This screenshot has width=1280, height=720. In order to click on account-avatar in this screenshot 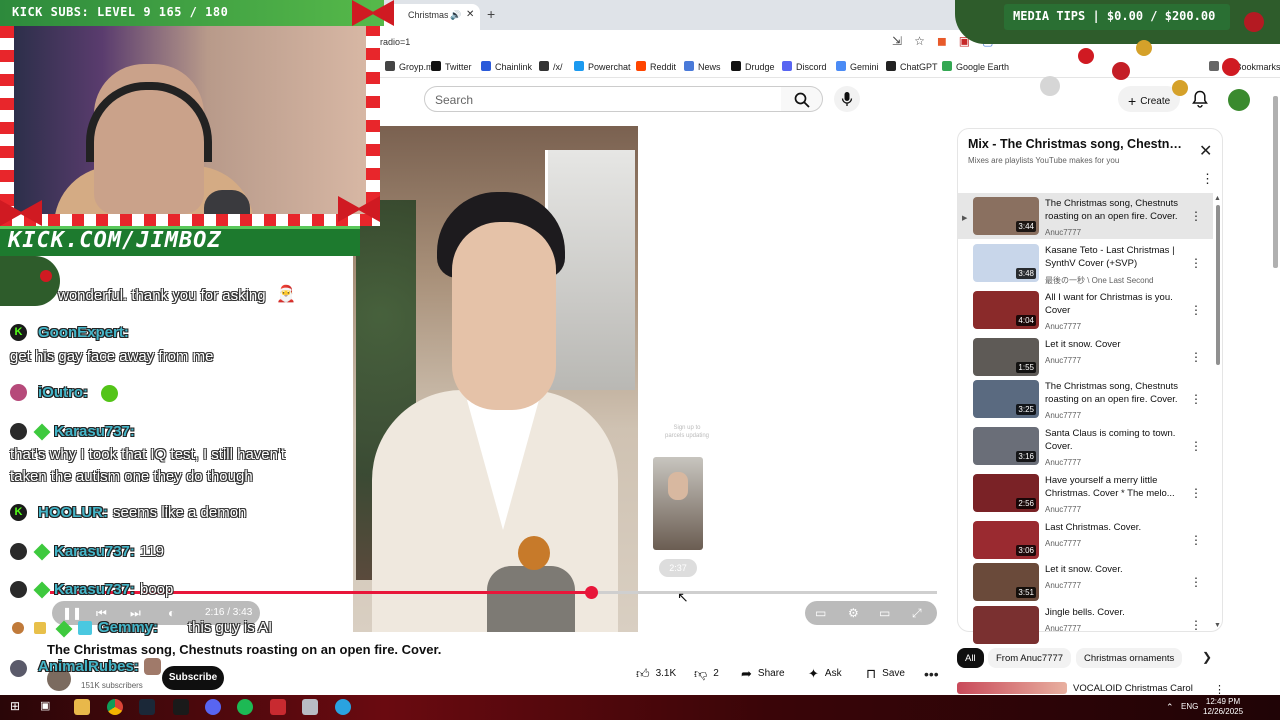, I will do `click(1239, 100)`.